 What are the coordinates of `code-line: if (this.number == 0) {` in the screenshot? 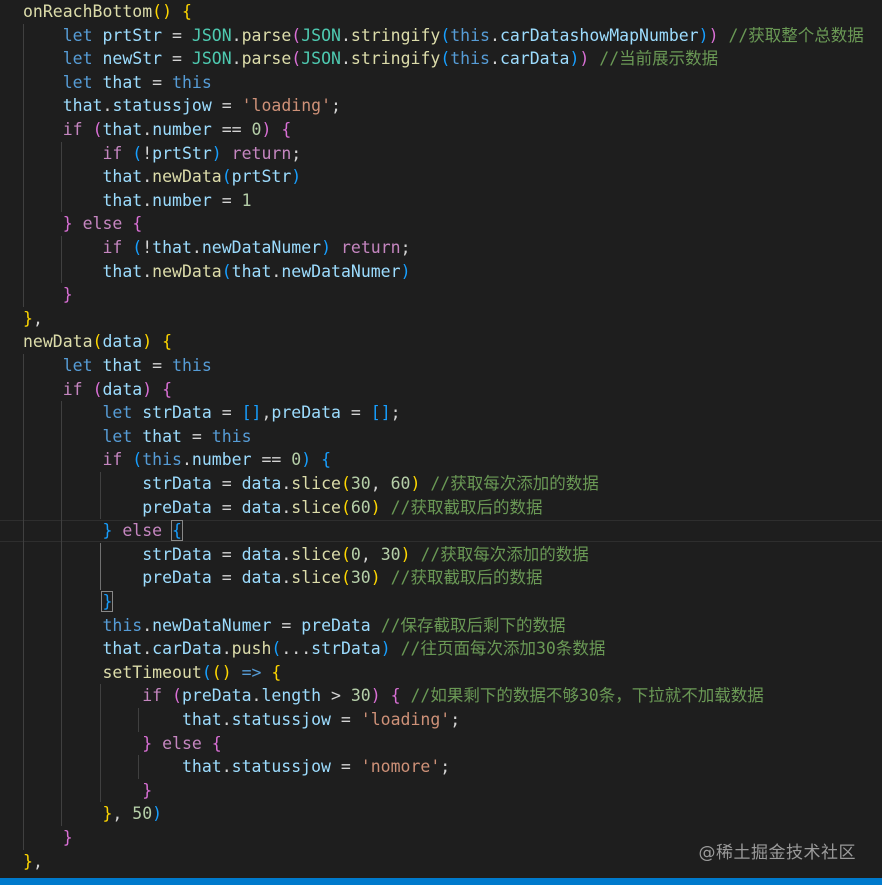 It's located at (177, 460).